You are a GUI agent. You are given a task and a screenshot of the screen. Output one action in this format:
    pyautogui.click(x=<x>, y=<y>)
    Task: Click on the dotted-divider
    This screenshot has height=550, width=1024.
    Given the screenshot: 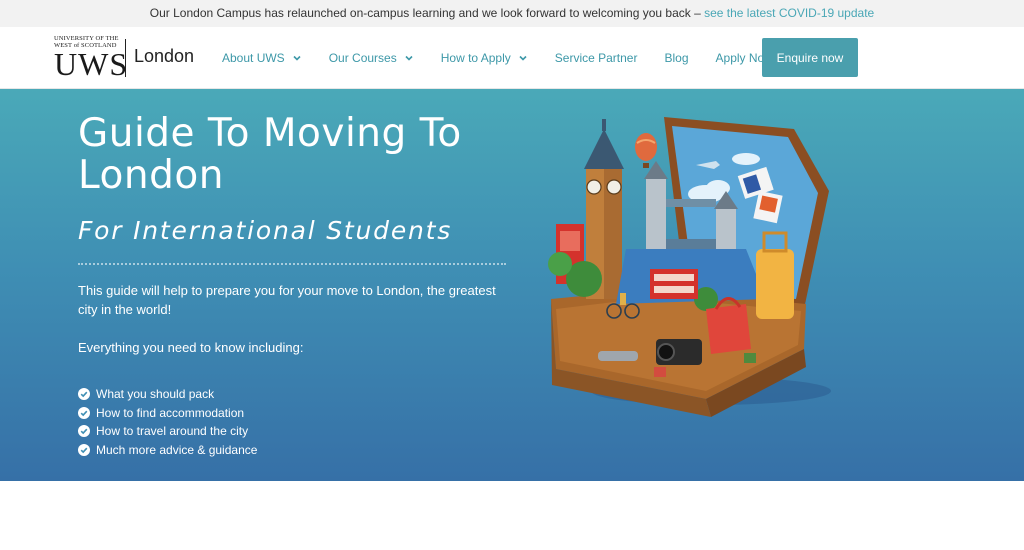 What is the action you would take?
    pyautogui.click(x=292, y=264)
    